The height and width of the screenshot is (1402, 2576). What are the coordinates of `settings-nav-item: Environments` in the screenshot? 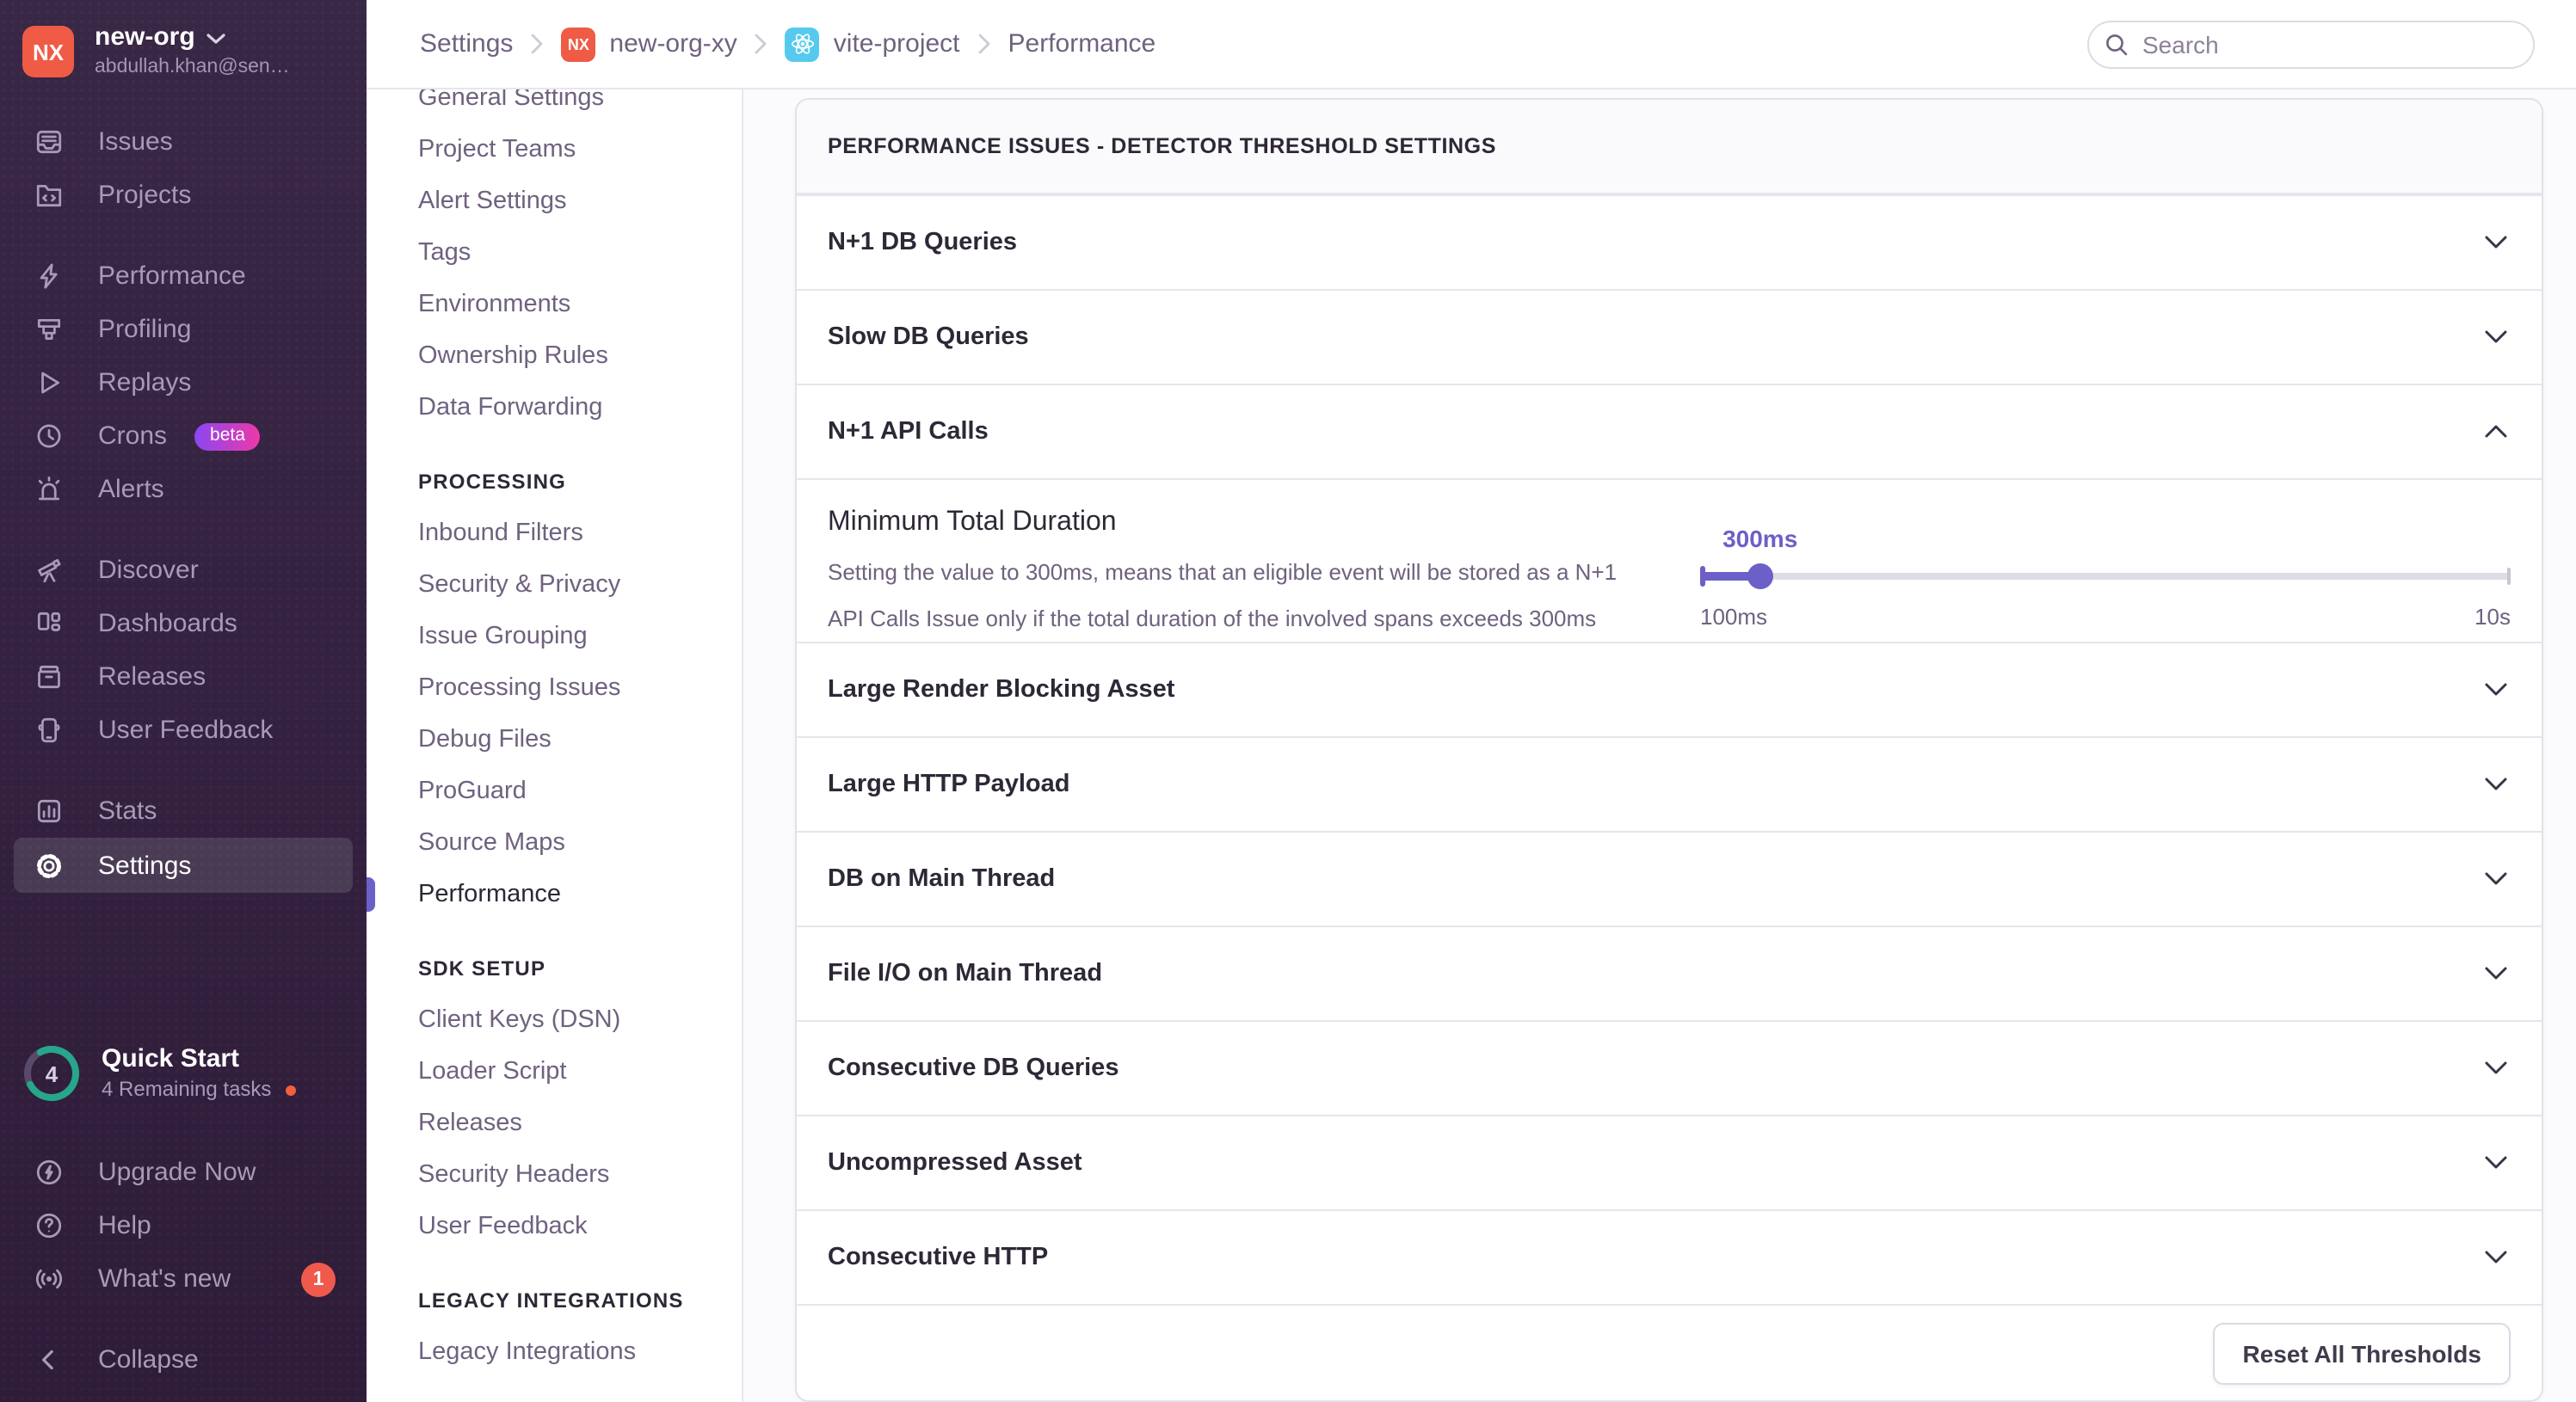 It's located at (580, 304).